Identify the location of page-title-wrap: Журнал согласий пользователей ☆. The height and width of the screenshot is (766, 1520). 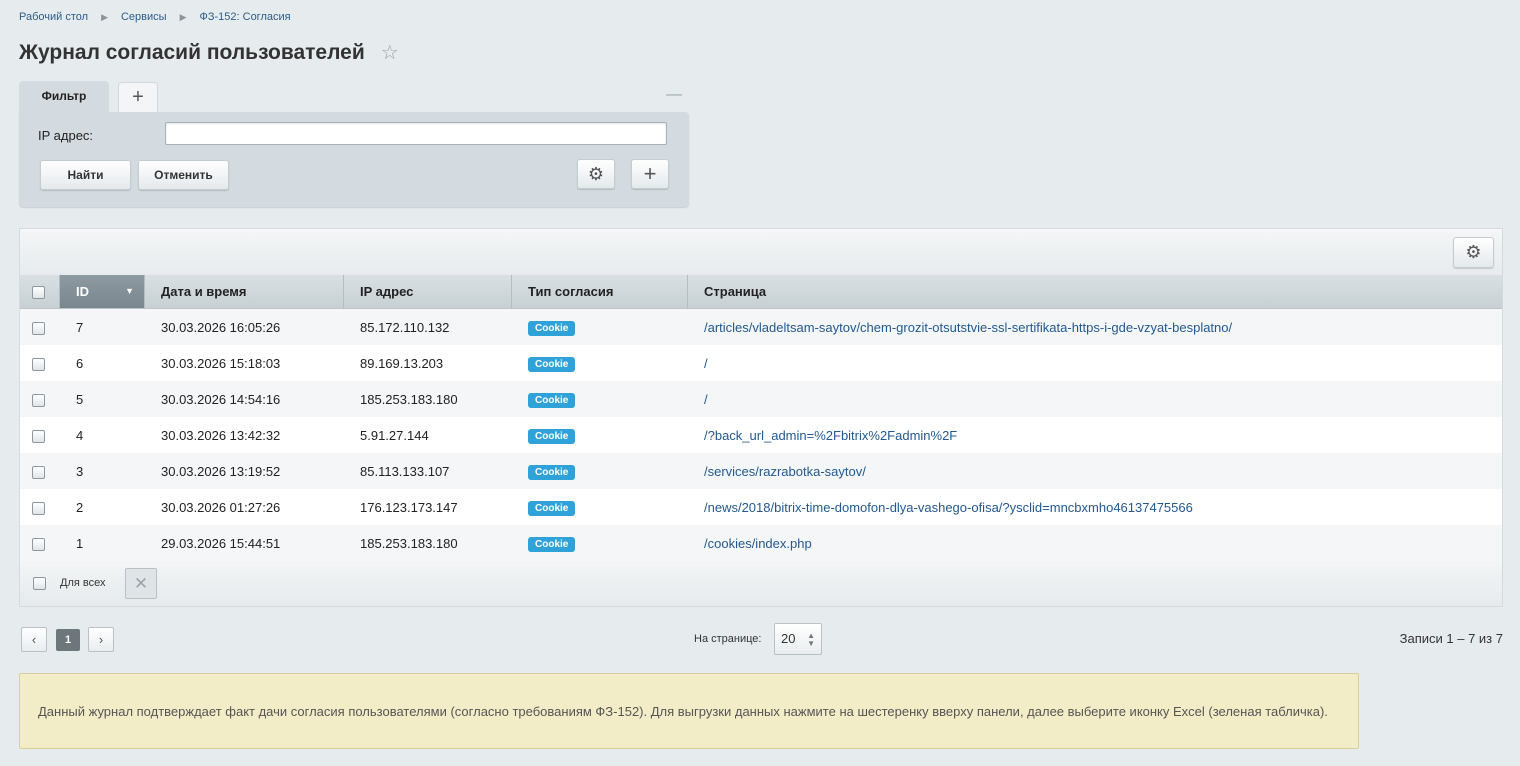
(209, 52).